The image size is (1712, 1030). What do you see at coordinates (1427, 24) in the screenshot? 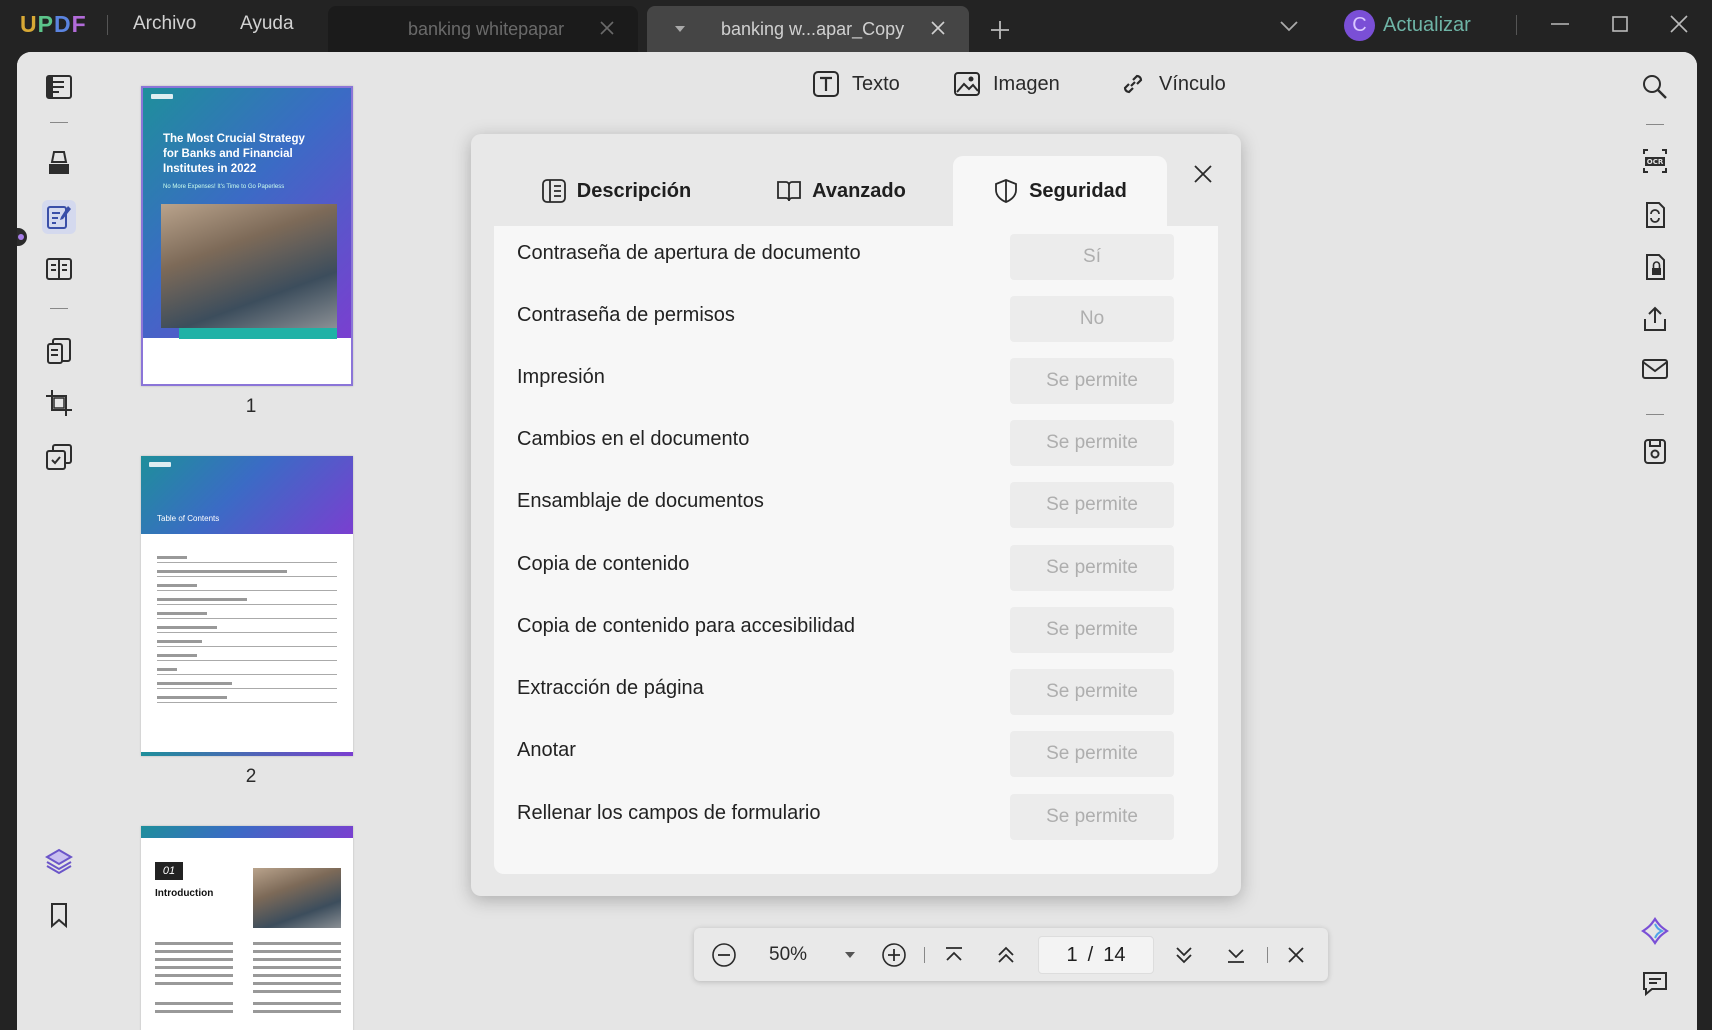
I see `upgrade-label: Actualizar` at bounding box center [1427, 24].